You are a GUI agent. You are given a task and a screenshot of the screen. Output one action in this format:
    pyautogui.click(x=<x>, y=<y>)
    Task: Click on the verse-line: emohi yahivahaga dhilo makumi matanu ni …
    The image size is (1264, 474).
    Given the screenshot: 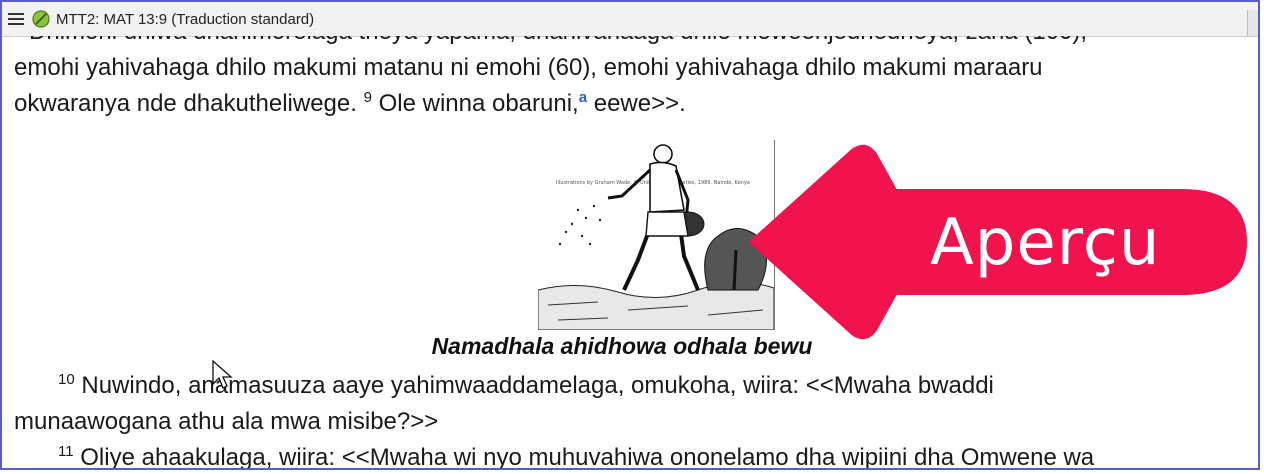 What is the action you would take?
    pyautogui.click(x=528, y=67)
    